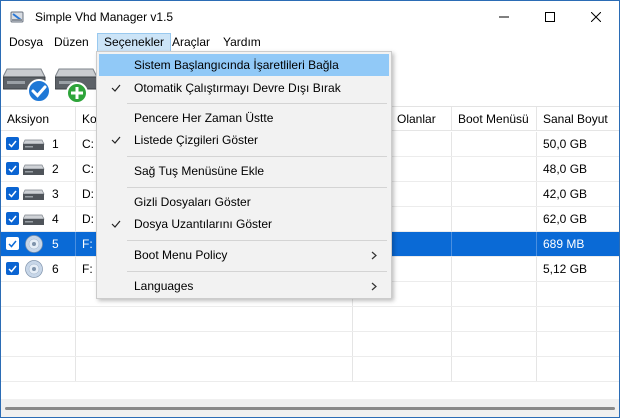 The image size is (620, 418). I want to click on menu-item-disable-autorun: Otomatik Çalıştırmayı Devre Dışı Bırak, so click(244, 88).